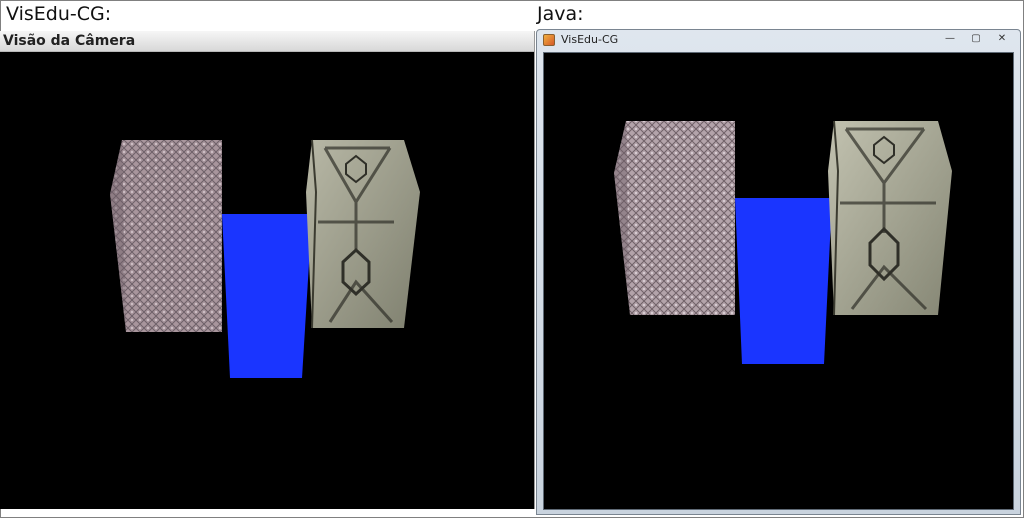 The image size is (1024, 518). Describe the element at coordinates (59, 14) in the screenshot. I see `visedu-section-label: VisEdu-CG:` at that location.